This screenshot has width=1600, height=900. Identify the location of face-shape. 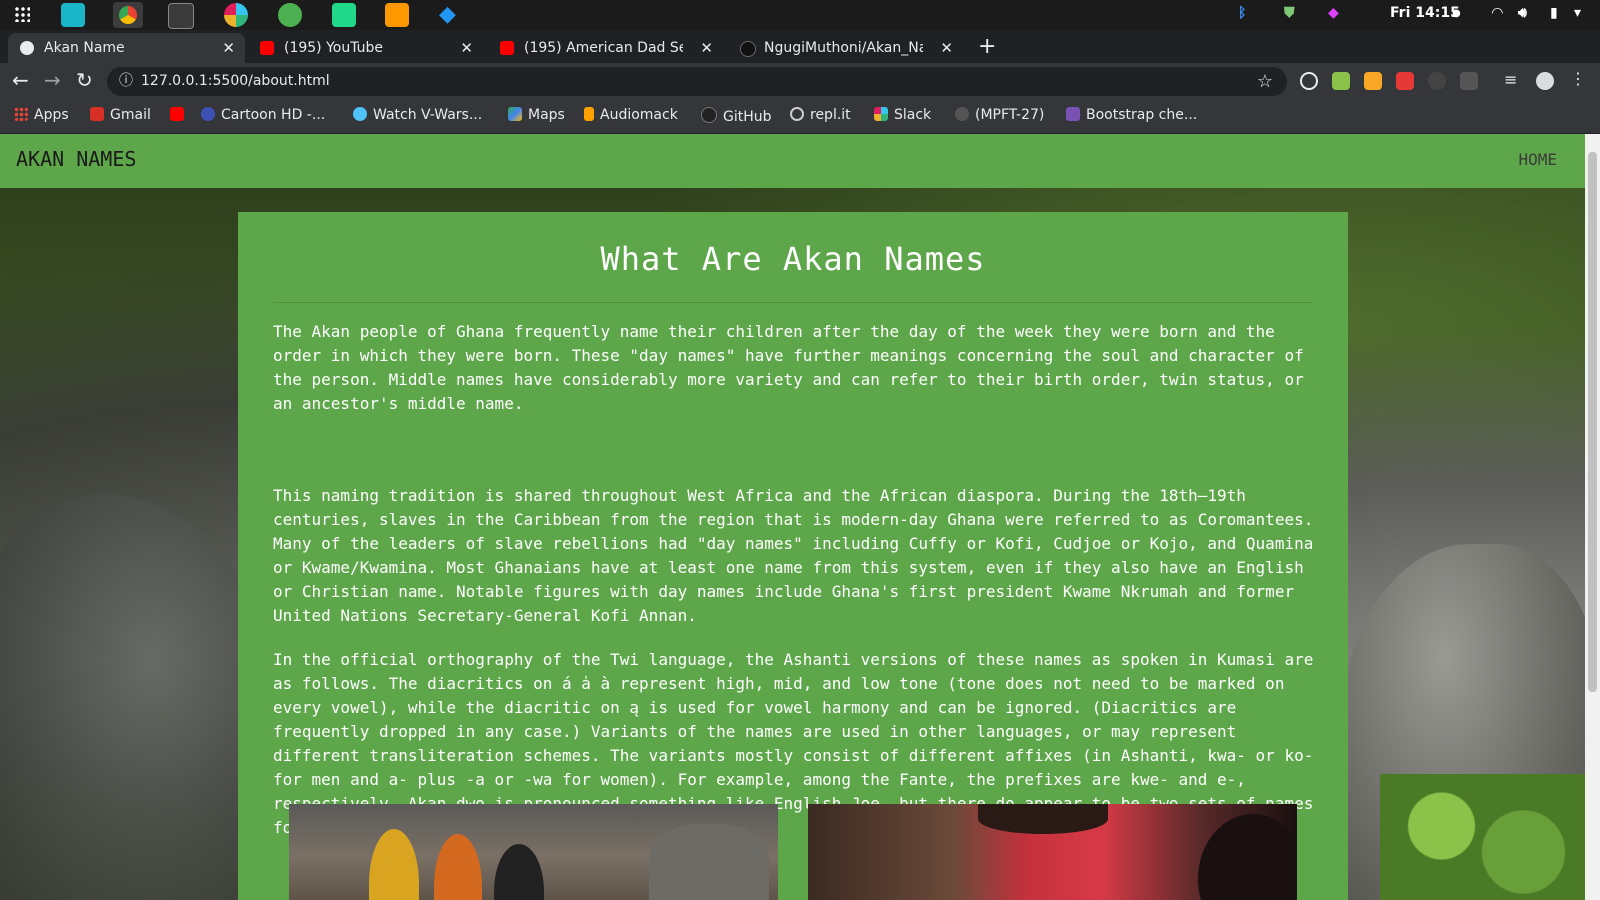
(1247, 857).